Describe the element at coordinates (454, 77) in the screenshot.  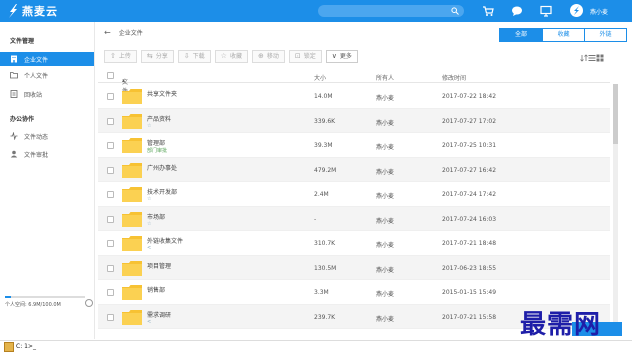
I see `column-modified: 修改时间` at that location.